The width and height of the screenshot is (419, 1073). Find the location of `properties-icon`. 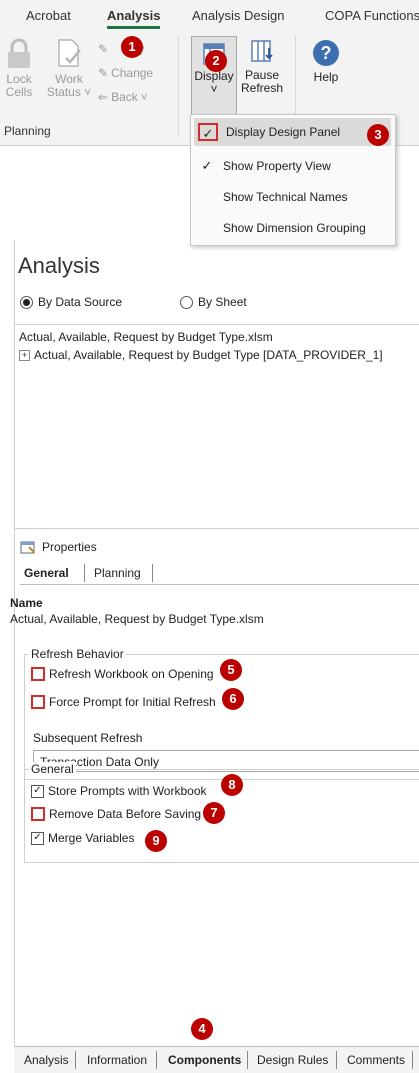

properties-icon is located at coordinates (27, 547).